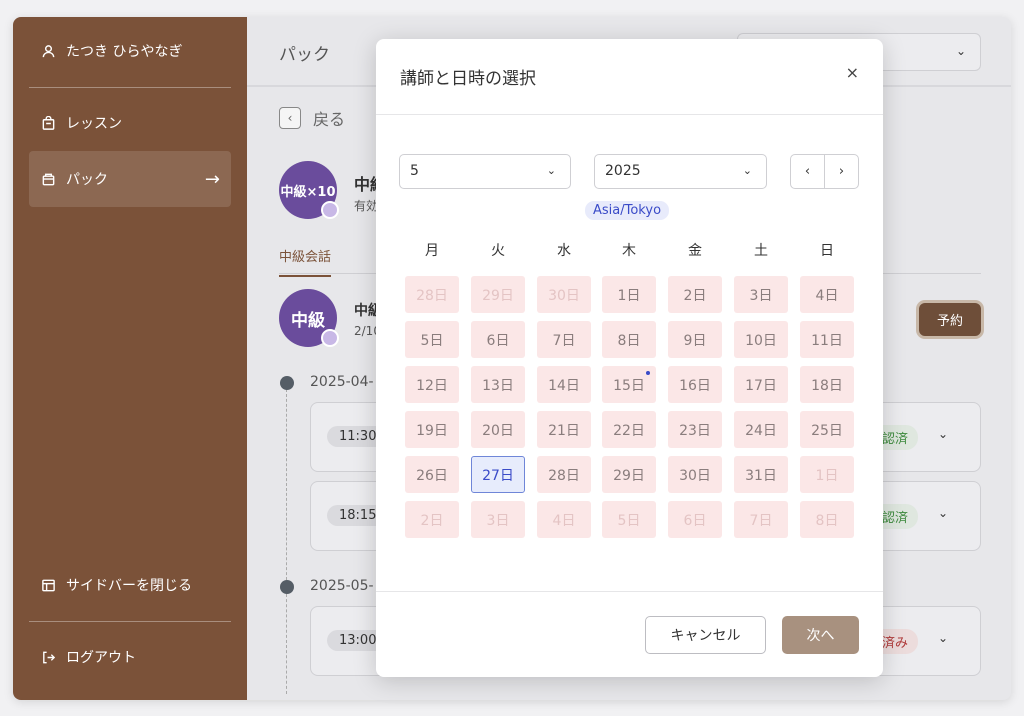  I want to click on calendar-day: 31日, so click(761, 474).